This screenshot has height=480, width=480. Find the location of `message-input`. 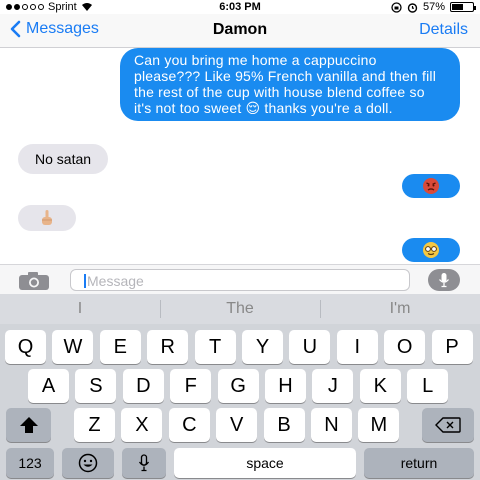

message-input is located at coordinates (242, 281).